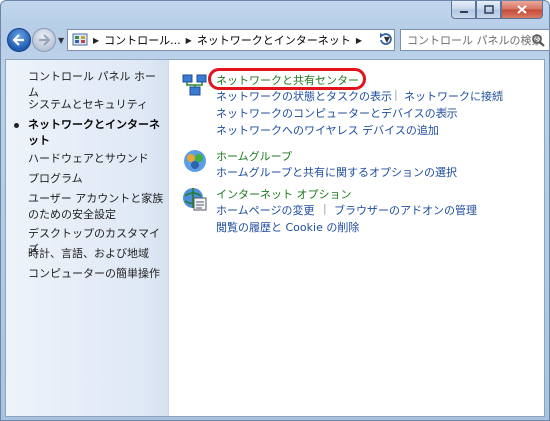 The height and width of the screenshot is (421, 550). I want to click on homegroup-icon, so click(195, 161).